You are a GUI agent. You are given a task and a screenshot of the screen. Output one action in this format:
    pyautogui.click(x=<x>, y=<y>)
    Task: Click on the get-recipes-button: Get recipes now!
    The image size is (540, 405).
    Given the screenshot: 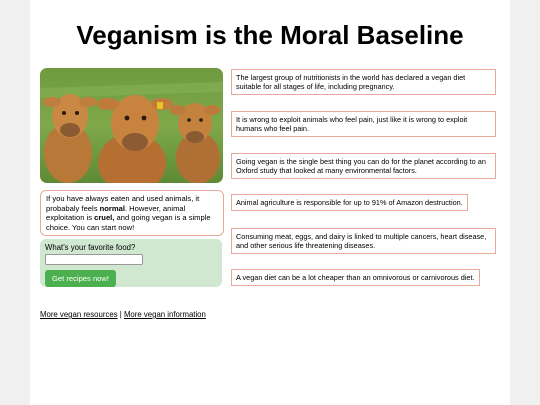 What is the action you would take?
    pyautogui.click(x=80, y=278)
    